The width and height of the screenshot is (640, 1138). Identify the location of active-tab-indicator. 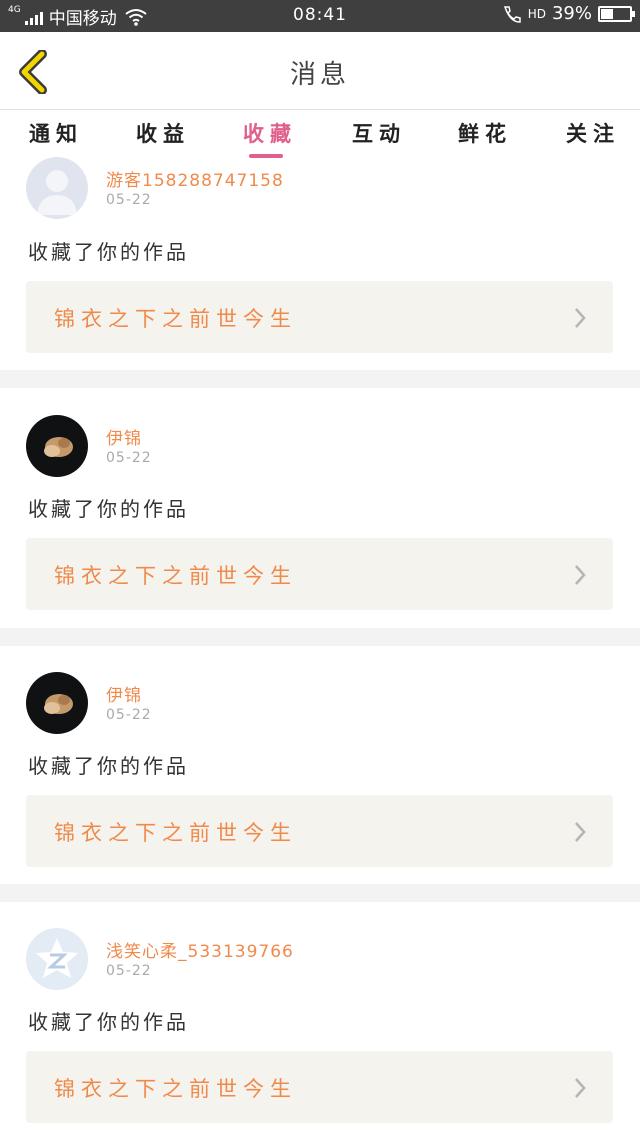
(266, 156).